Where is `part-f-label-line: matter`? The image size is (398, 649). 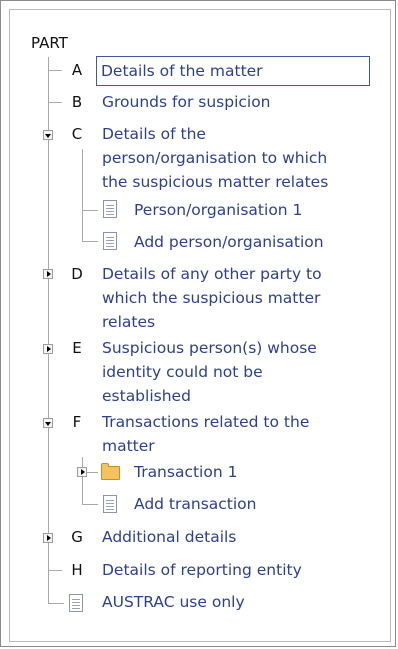
part-f-label-line: matter is located at coordinates (128, 446).